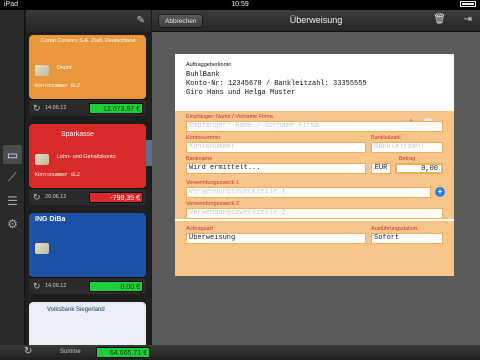 The height and width of the screenshot is (360, 480). I want to click on main-toolbar: Abbrechen Überweisung 🗑 ⇥, so click(316, 21).